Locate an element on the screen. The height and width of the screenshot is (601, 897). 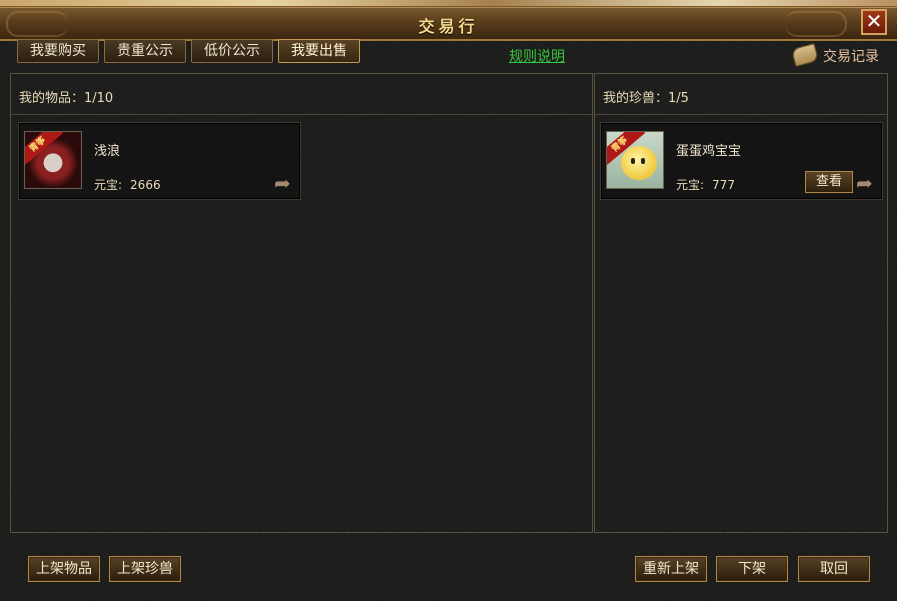
my-pets-count: 我的珍兽：1/5 is located at coordinates (646, 98).